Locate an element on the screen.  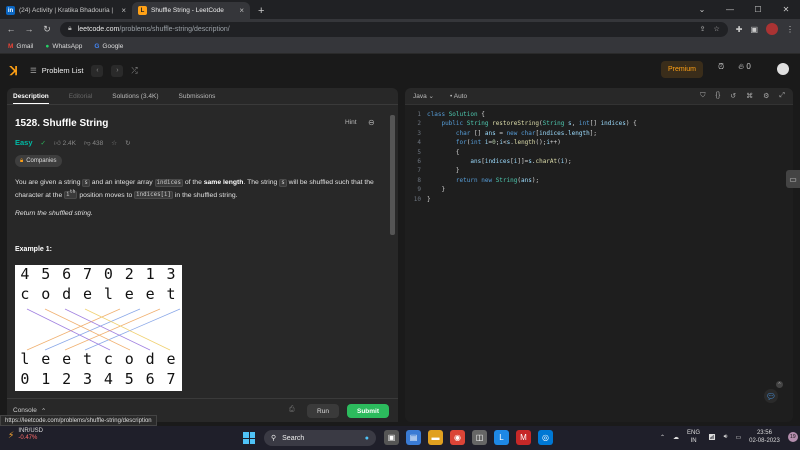
premium-button: Premium is located at coordinates (682, 69).